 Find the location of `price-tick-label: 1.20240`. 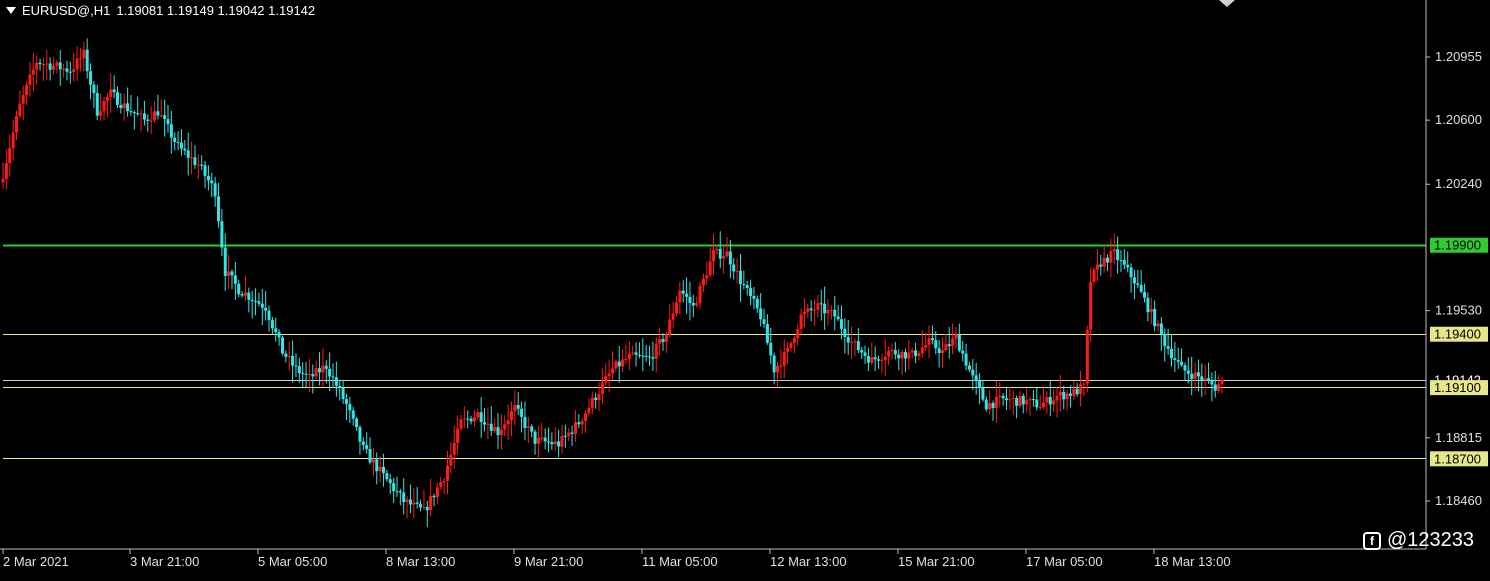

price-tick-label: 1.20240 is located at coordinates (1458, 183).